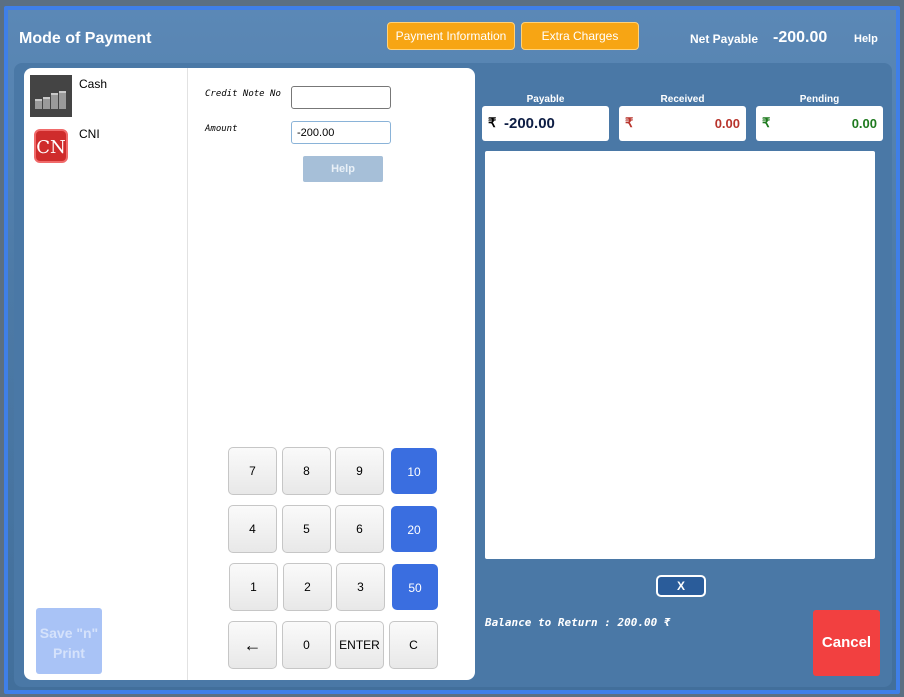  Describe the element at coordinates (343, 169) in the screenshot. I see `form-help-button: Help` at that location.